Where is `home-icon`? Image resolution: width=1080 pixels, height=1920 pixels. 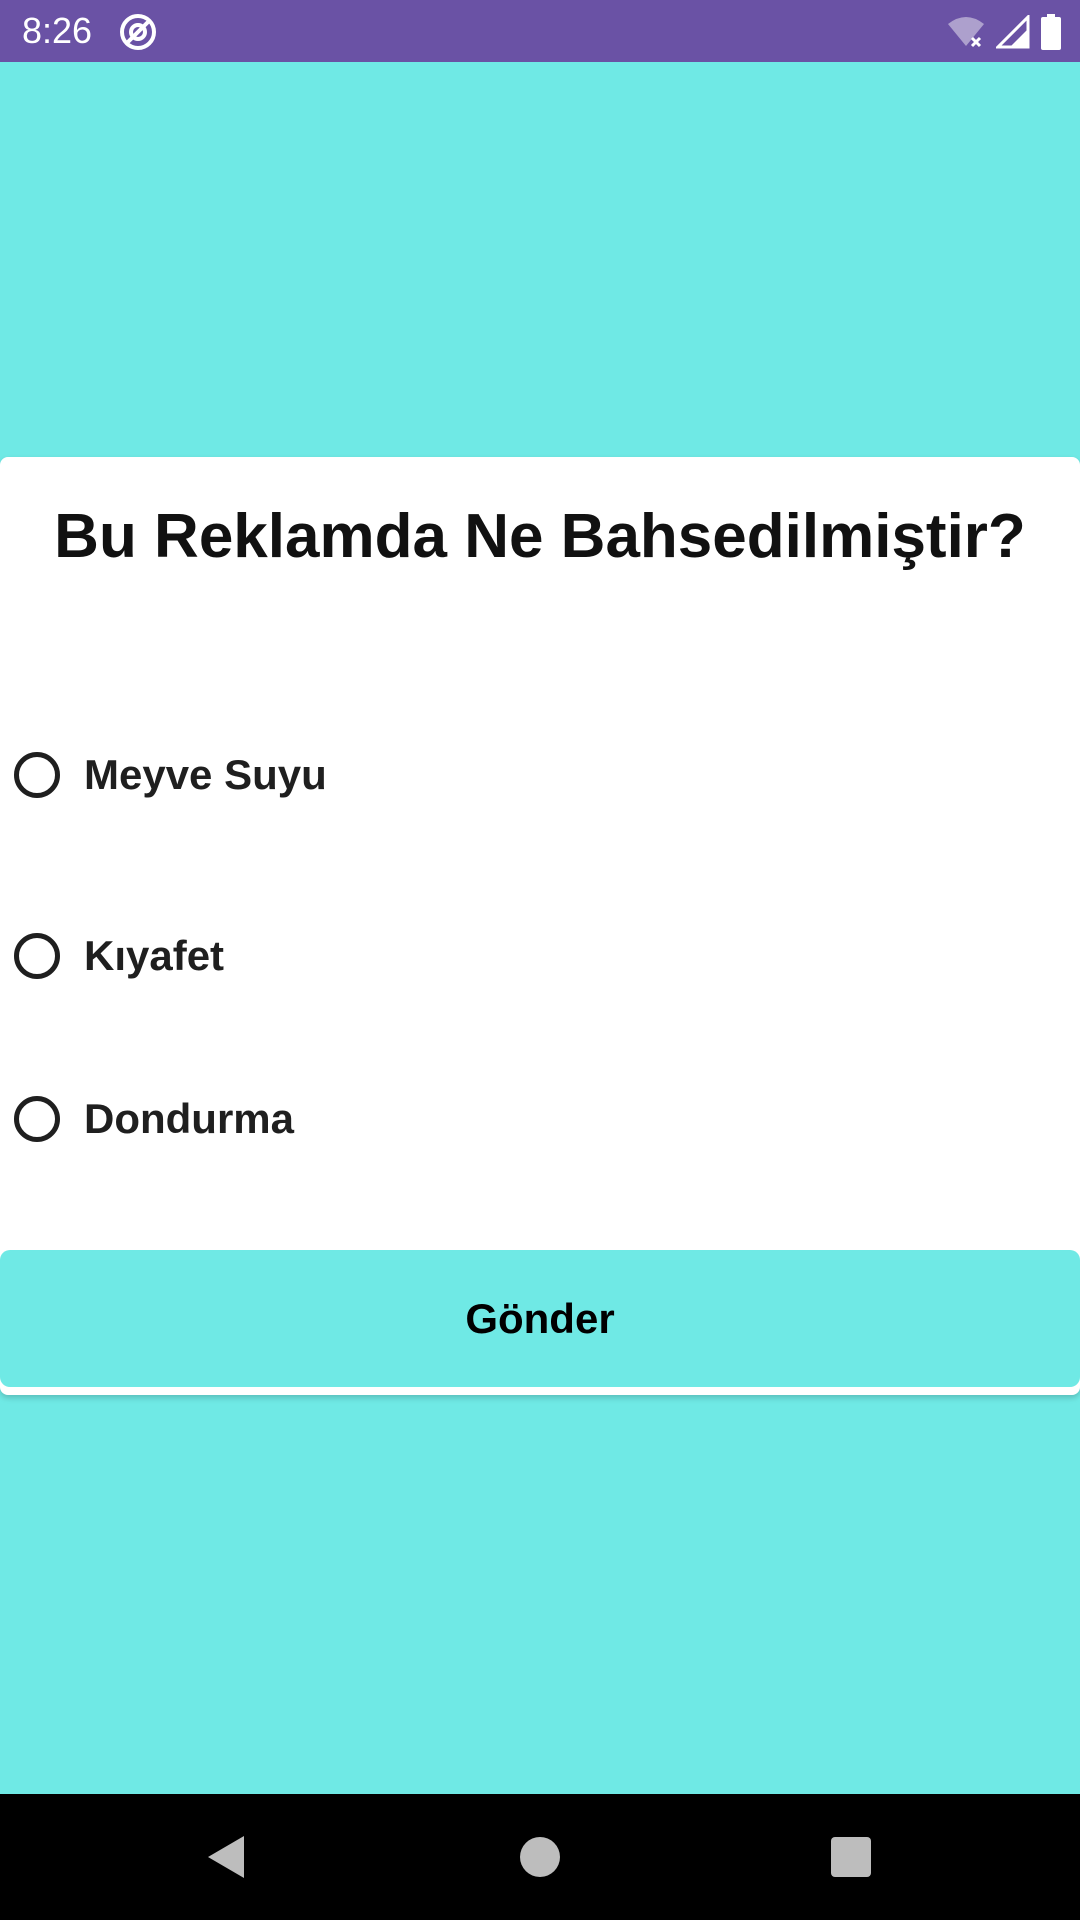
home-icon is located at coordinates (540, 1857).